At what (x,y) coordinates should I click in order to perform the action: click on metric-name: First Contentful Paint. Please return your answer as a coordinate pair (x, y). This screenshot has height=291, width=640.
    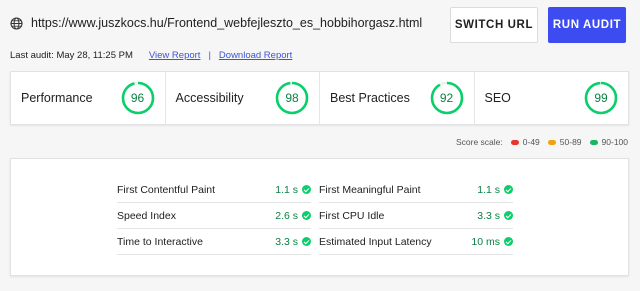
    Looking at the image, I should click on (166, 189).